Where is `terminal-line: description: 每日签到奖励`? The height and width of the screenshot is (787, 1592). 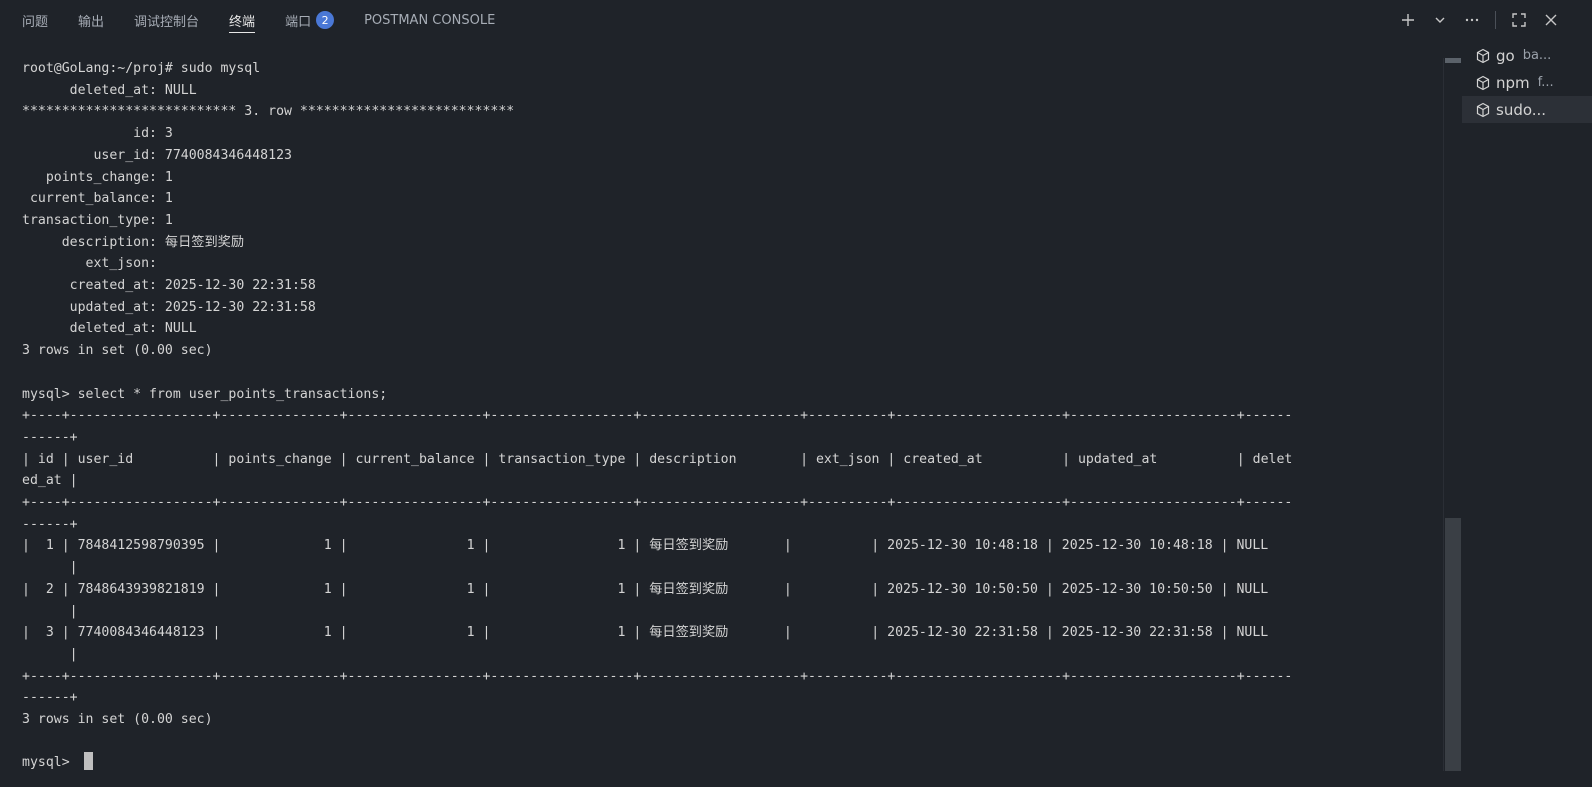
terminal-line: description: 每日签到奖励 is located at coordinates (133, 242).